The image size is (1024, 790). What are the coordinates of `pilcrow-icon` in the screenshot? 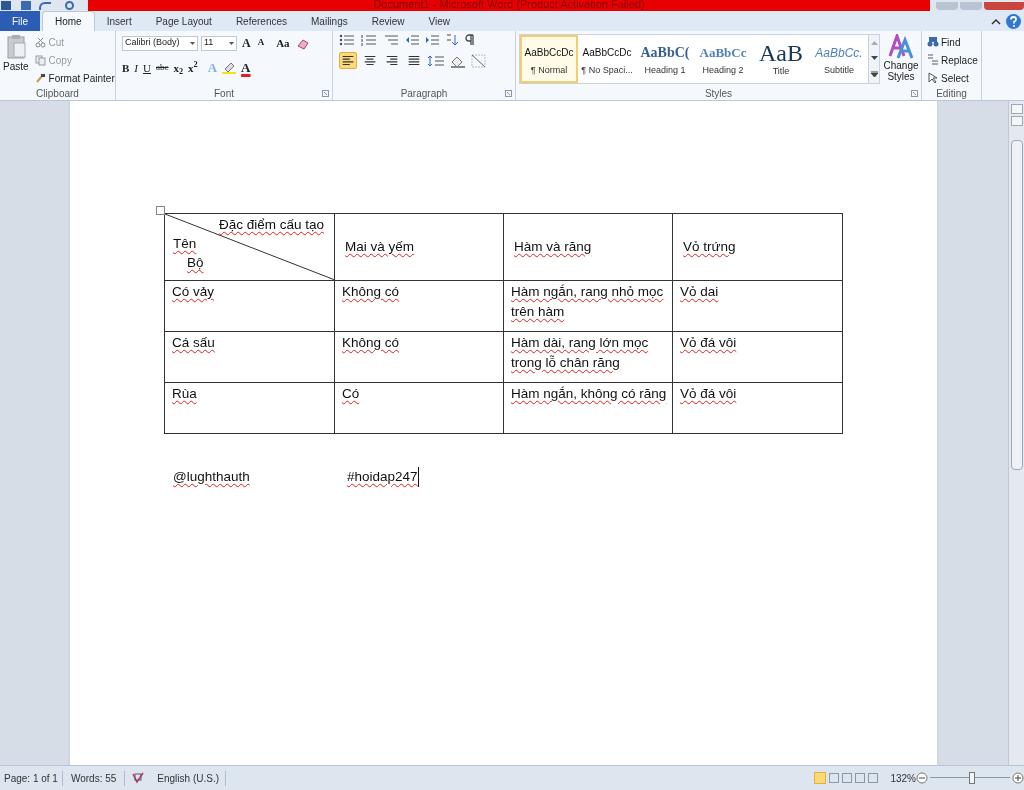 It's located at (470, 40).